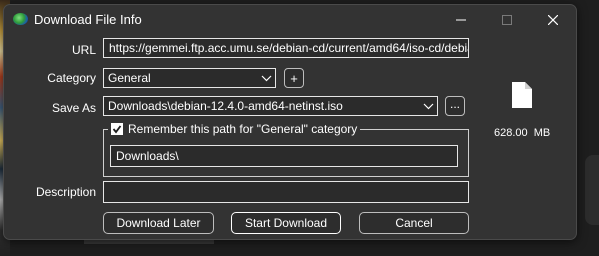 Image resolution: width=599 pixels, height=256 pixels. I want to click on remember-path-checkbox, so click(117, 129).